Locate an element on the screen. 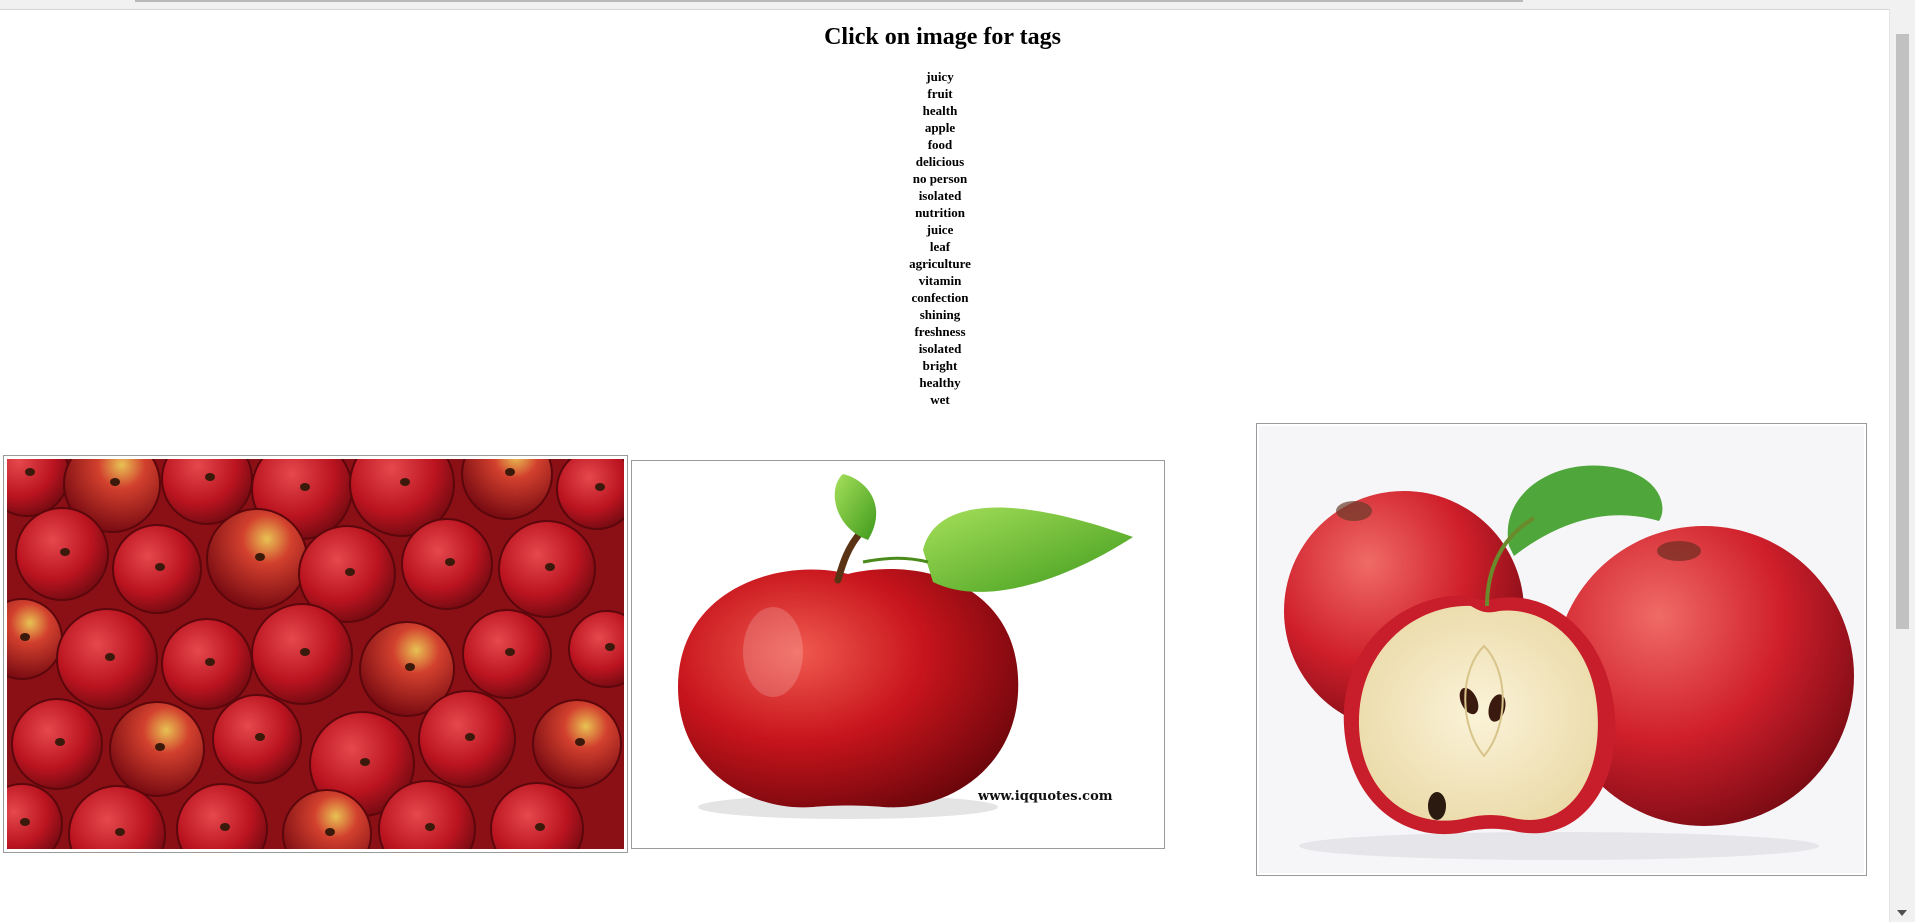  apples-pile-image is located at coordinates (315, 654).